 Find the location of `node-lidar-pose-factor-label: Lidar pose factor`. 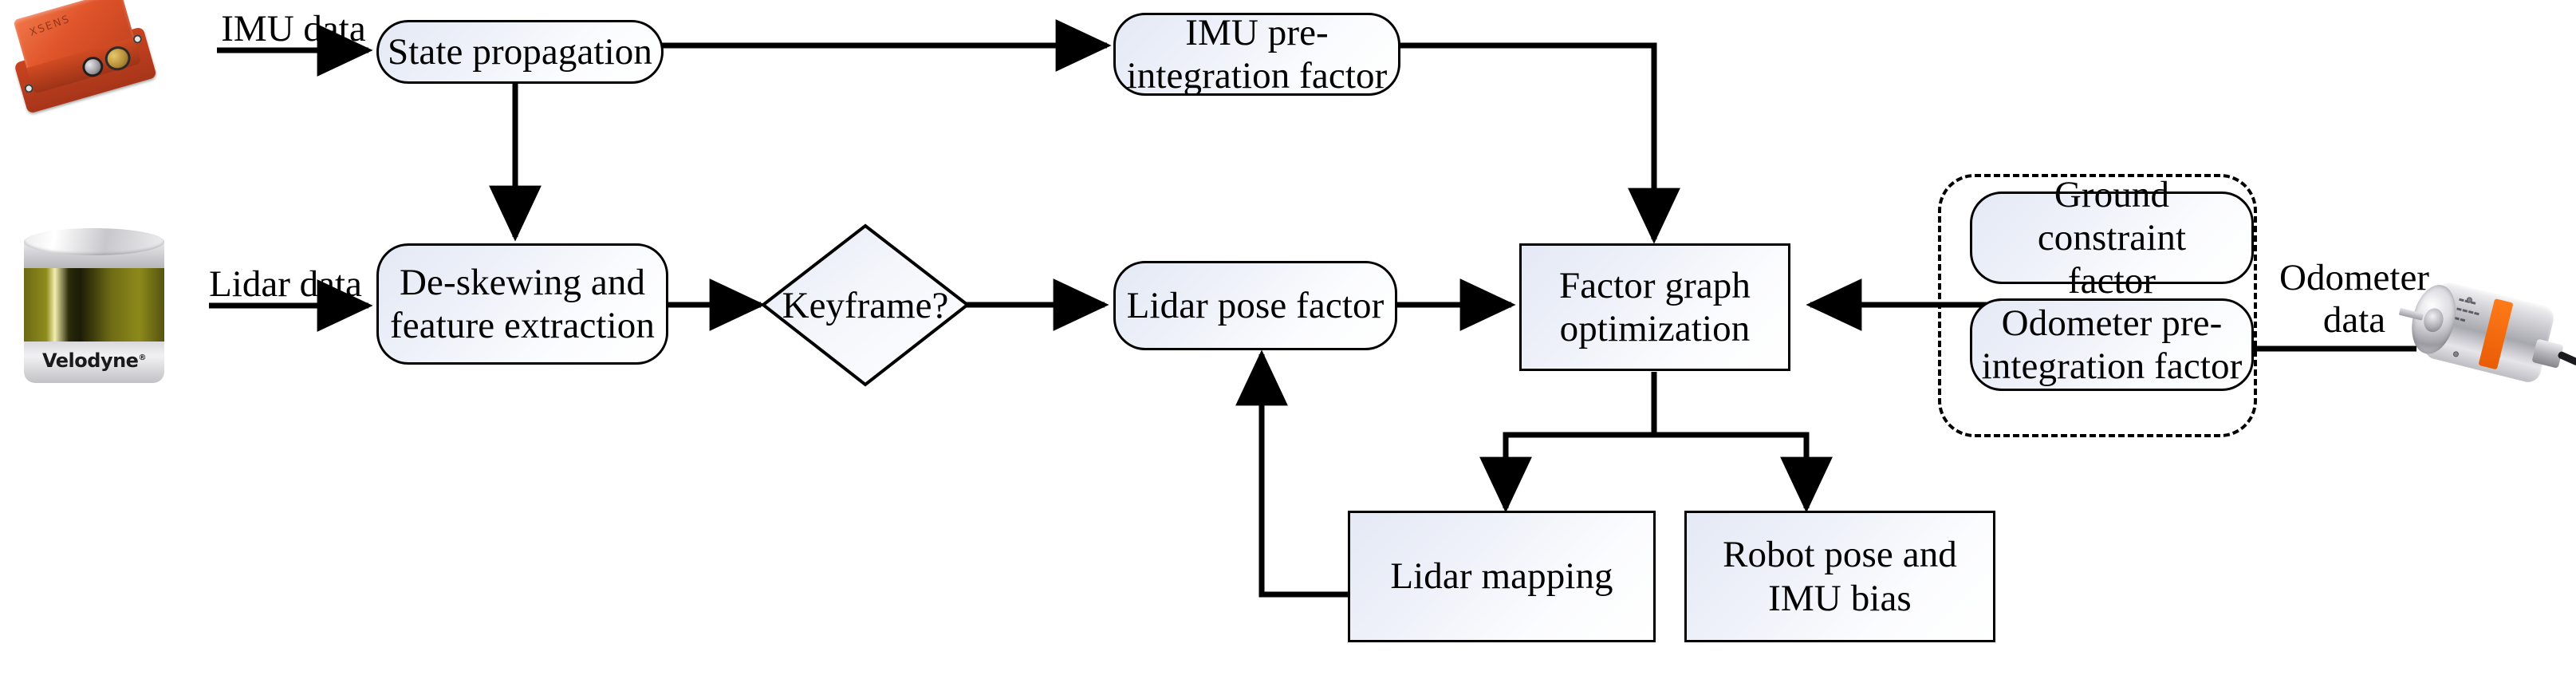

node-lidar-pose-factor-label: Lidar pose factor is located at coordinates (1255, 305).